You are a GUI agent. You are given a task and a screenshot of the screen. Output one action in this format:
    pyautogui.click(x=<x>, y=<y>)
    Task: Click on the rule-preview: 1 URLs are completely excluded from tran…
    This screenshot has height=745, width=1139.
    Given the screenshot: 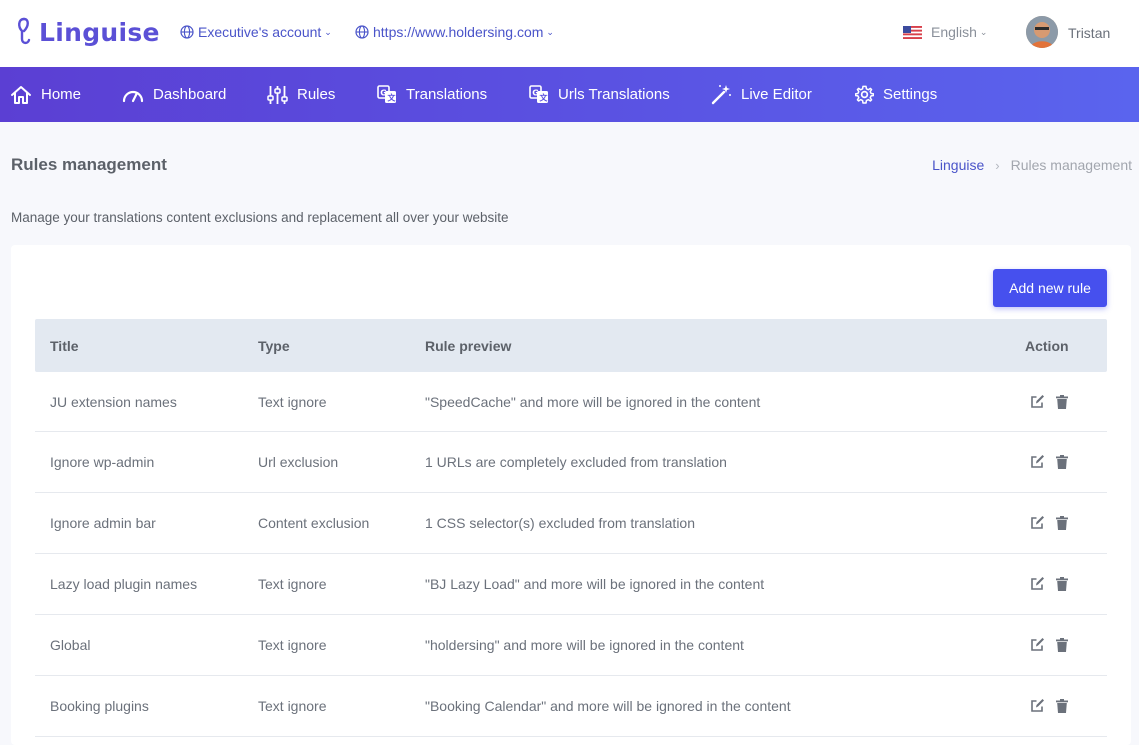 What is the action you would take?
    pyautogui.click(x=576, y=462)
    